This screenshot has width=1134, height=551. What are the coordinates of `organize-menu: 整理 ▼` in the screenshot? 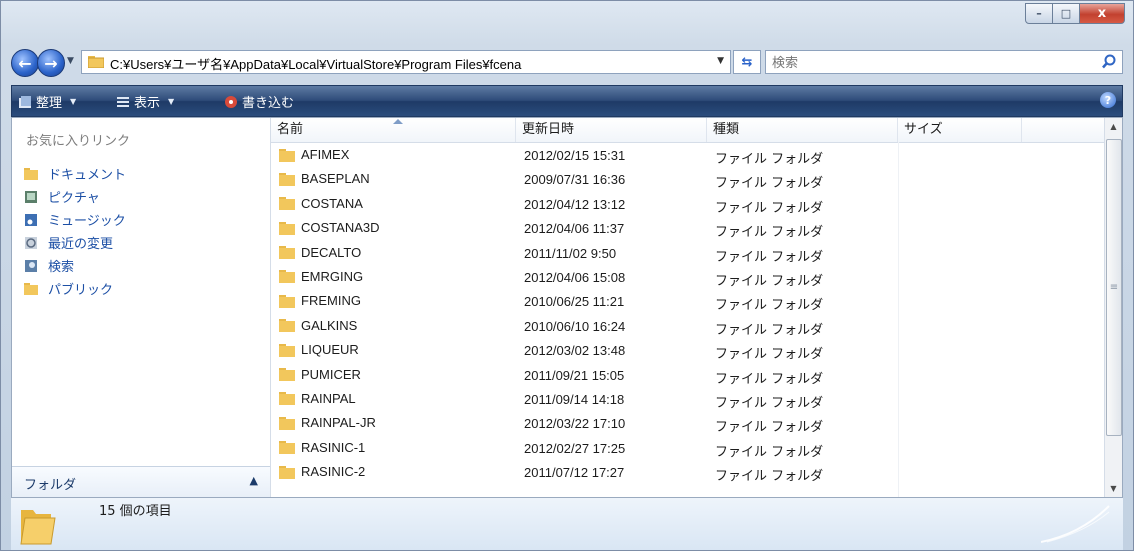 It's located at (47, 101).